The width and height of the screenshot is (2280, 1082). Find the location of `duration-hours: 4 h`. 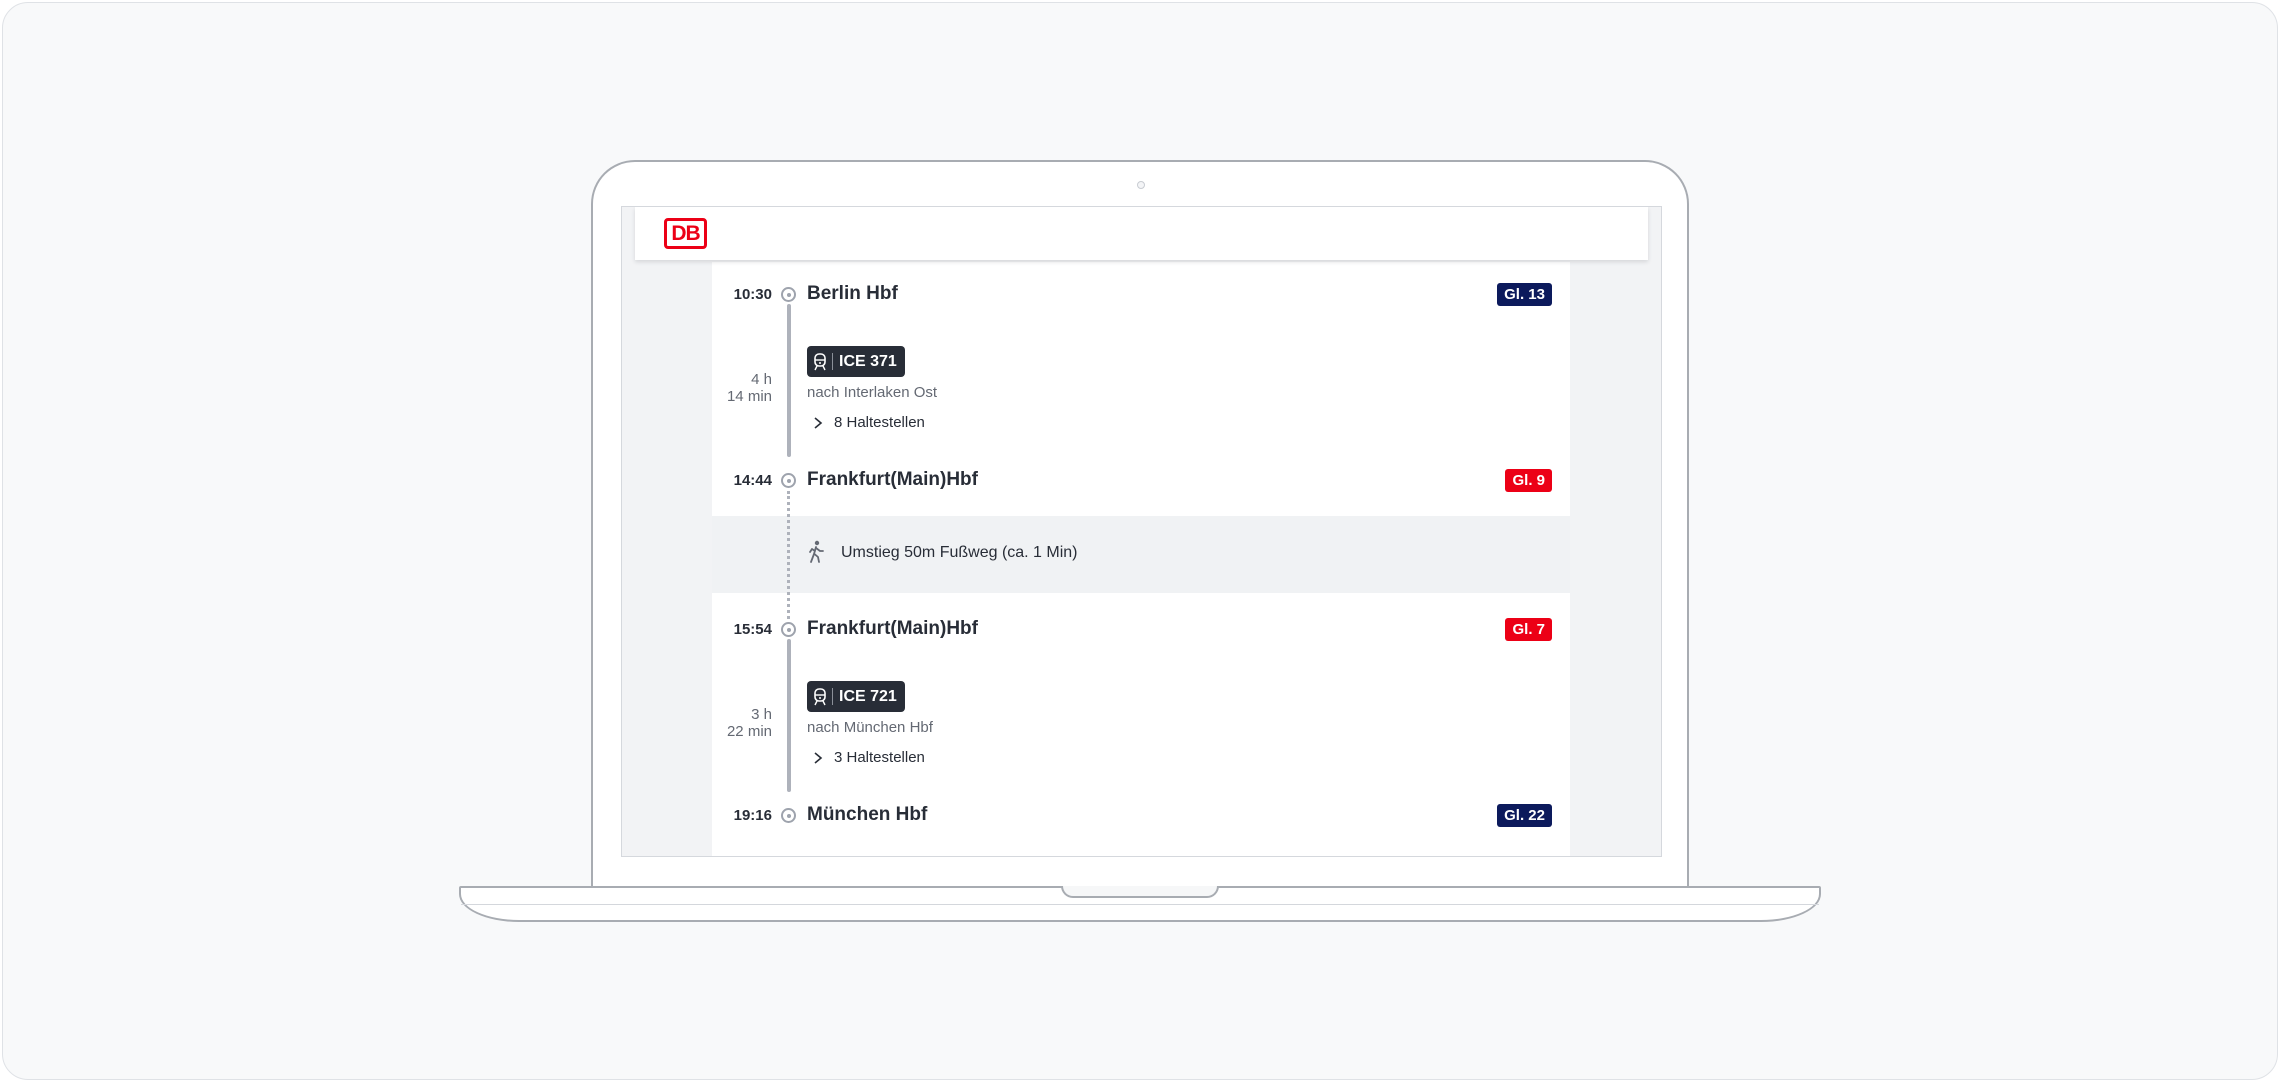

duration-hours: 4 h is located at coordinates (761, 379).